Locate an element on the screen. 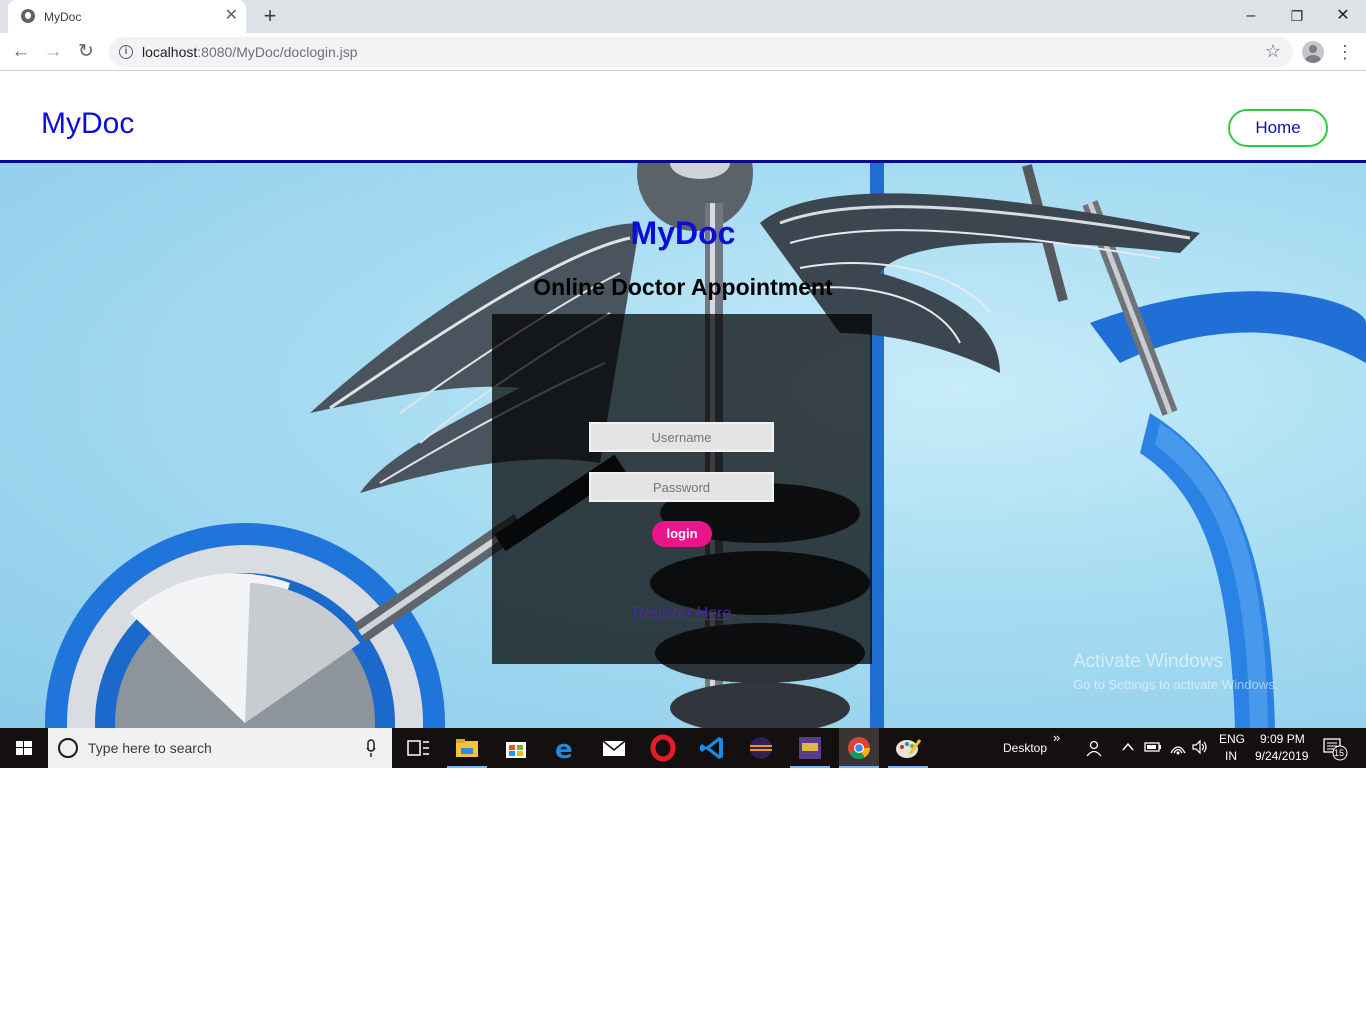 This screenshot has height=1013, width=1366. task-view-icon is located at coordinates (418, 748).